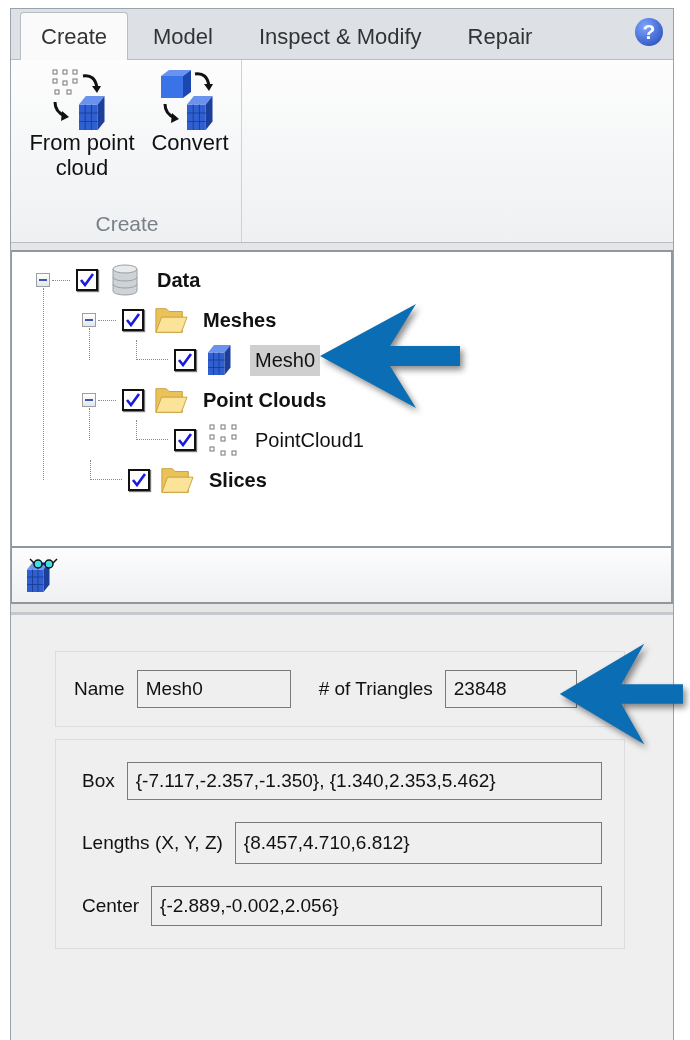  I want to click on tree-item-label: Data, so click(179, 280).